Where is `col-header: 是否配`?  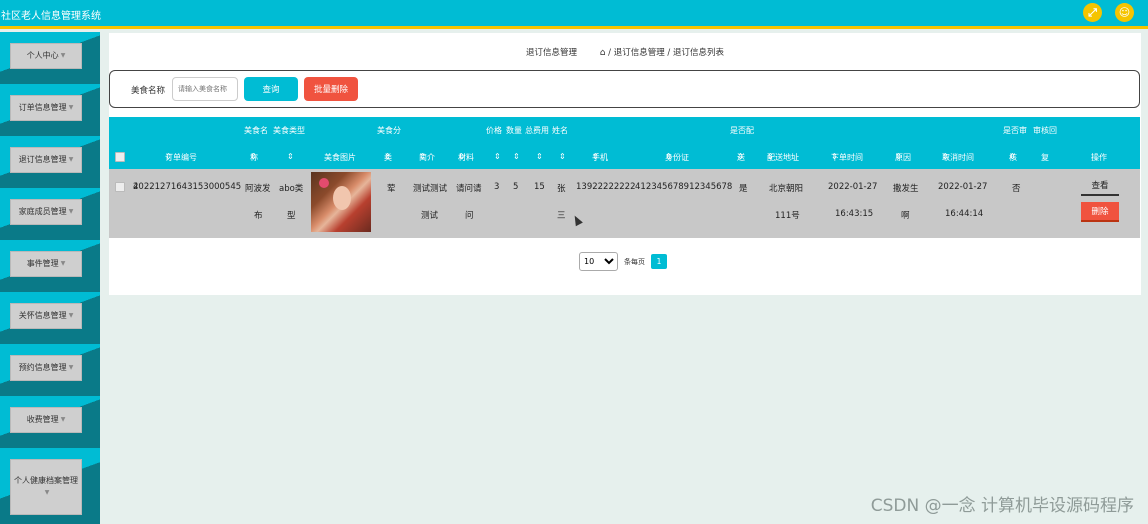 col-header: 是否配 is located at coordinates (742, 130).